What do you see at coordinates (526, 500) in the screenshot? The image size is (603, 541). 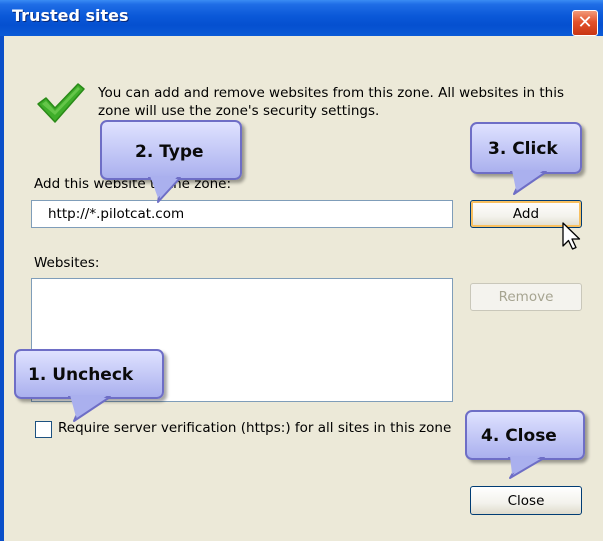 I see `close-button: Close` at bounding box center [526, 500].